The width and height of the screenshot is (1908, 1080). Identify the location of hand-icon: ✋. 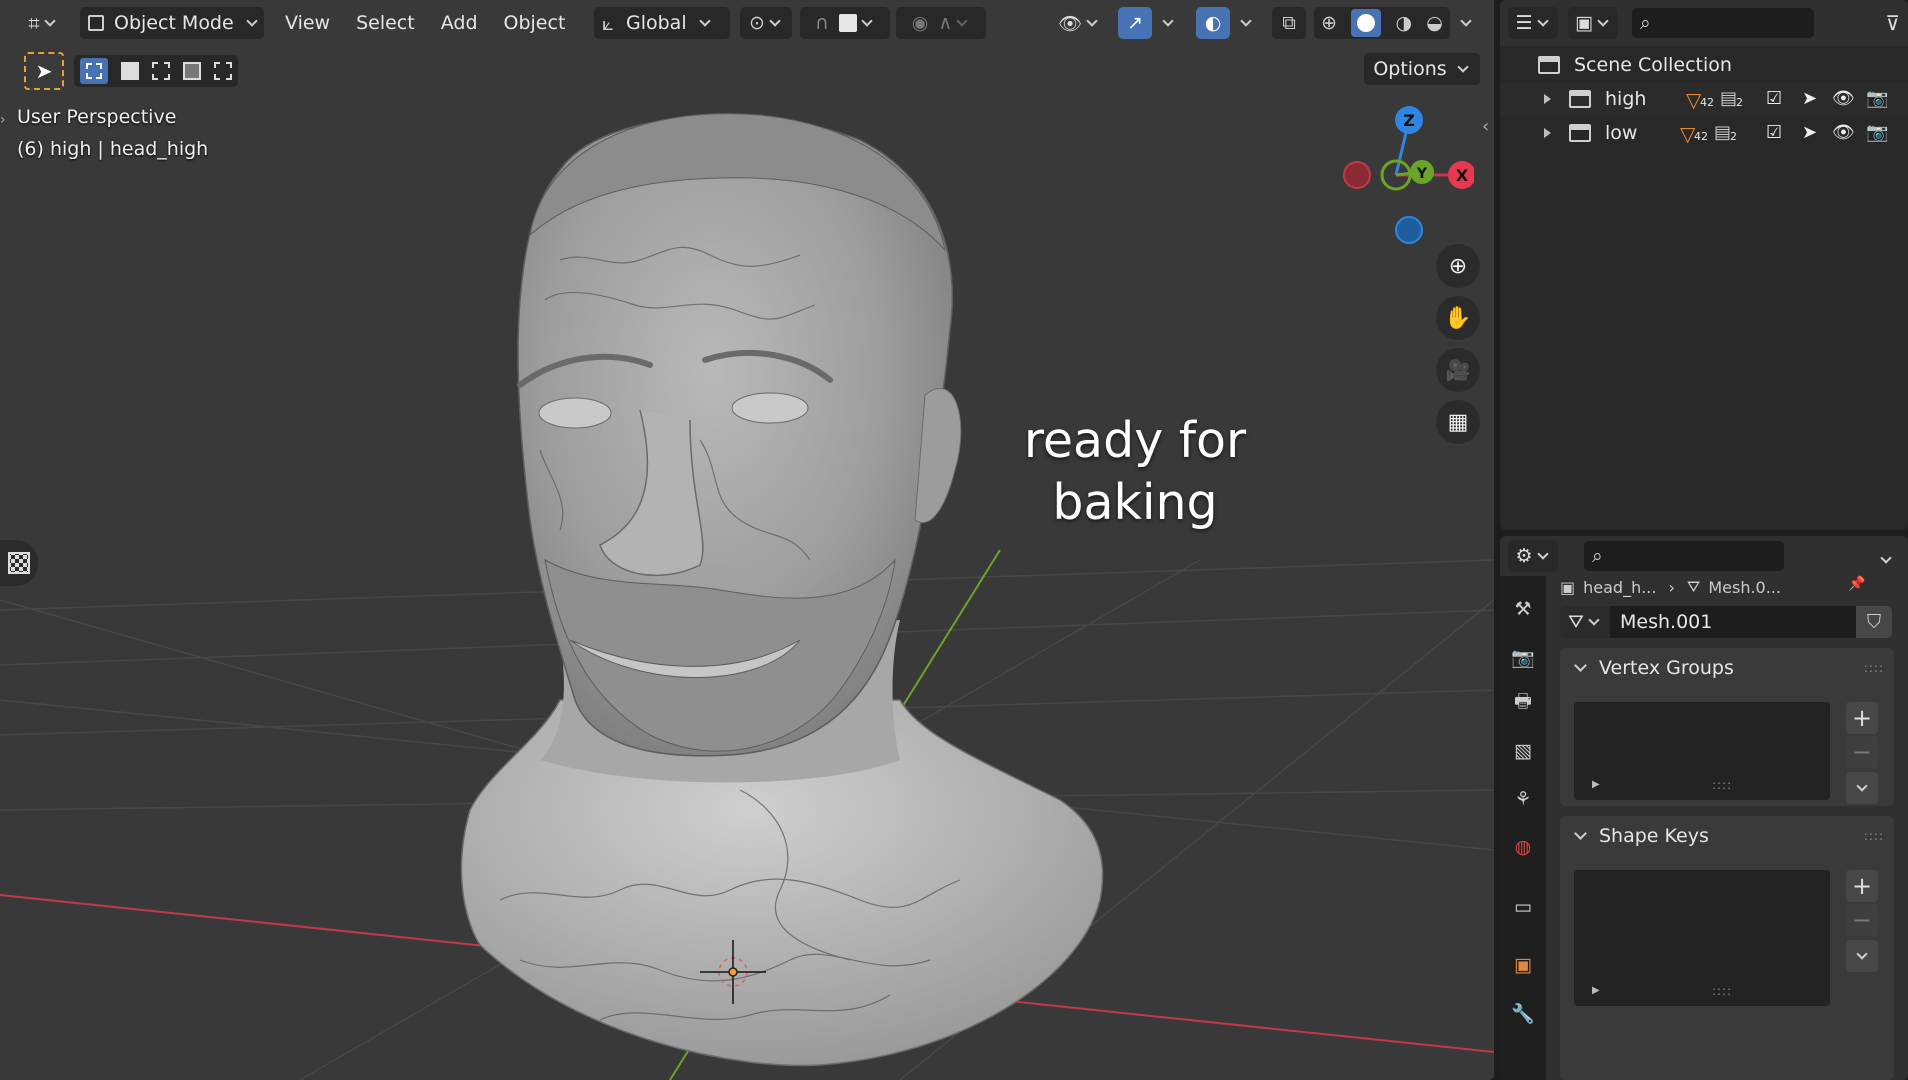
(1458, 318).